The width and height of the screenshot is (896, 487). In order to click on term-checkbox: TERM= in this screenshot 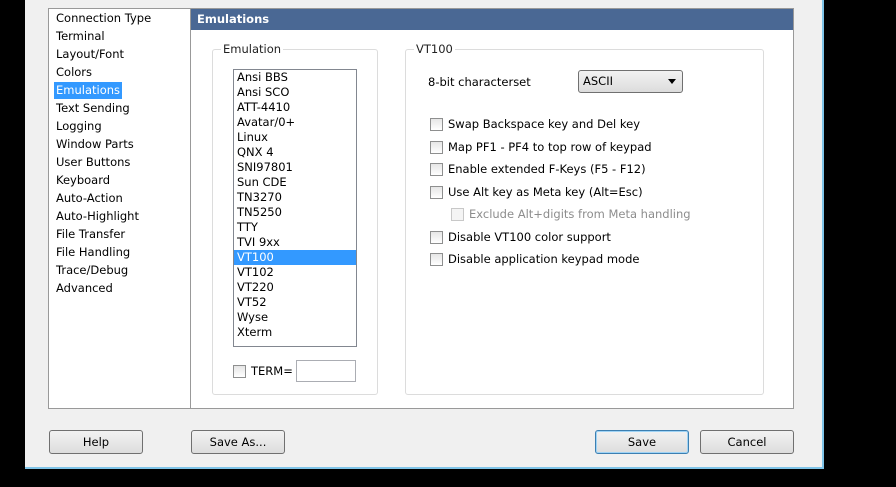, I will do `click(263, 371)`.